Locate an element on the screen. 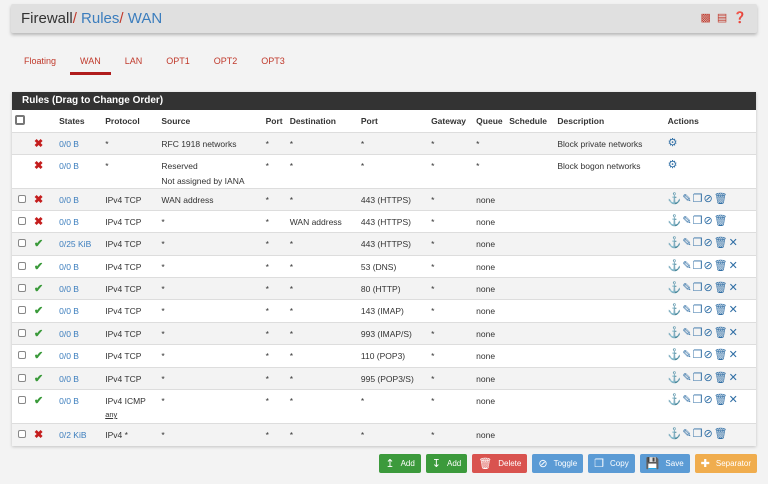 The width and height of the screenshot is (768, 484). crumb-wan: WAN is located at coordinates (145, 18).